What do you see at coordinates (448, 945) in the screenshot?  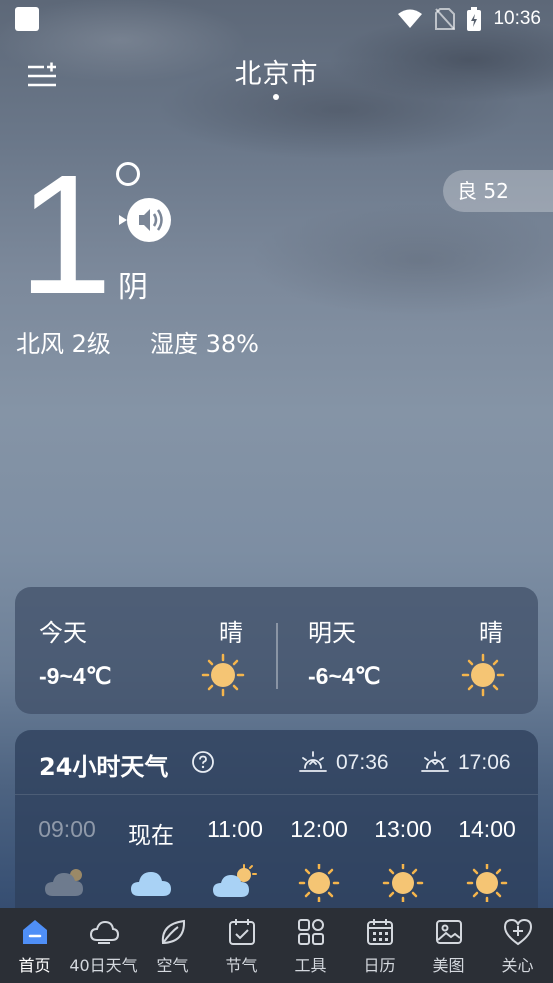 I see `nav-item-gallery: 美图` at bounding box center [448, 945].